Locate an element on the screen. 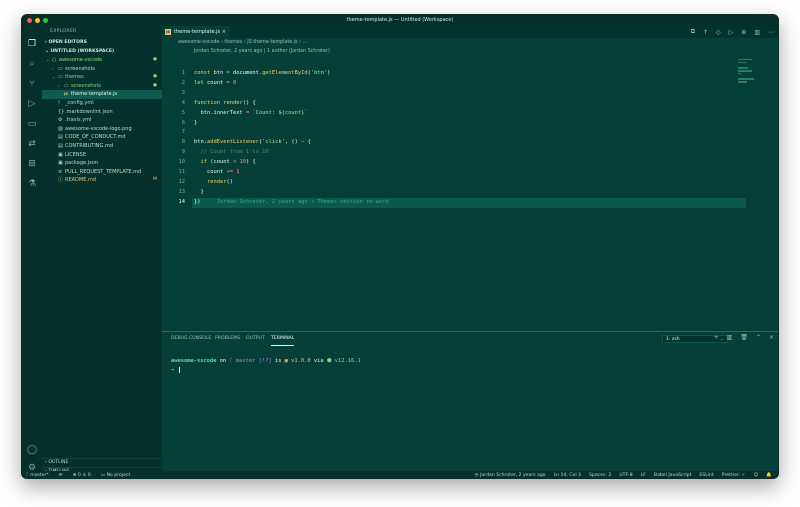  open-changes-icon: ⧉ is located at coordinates (693, 32).